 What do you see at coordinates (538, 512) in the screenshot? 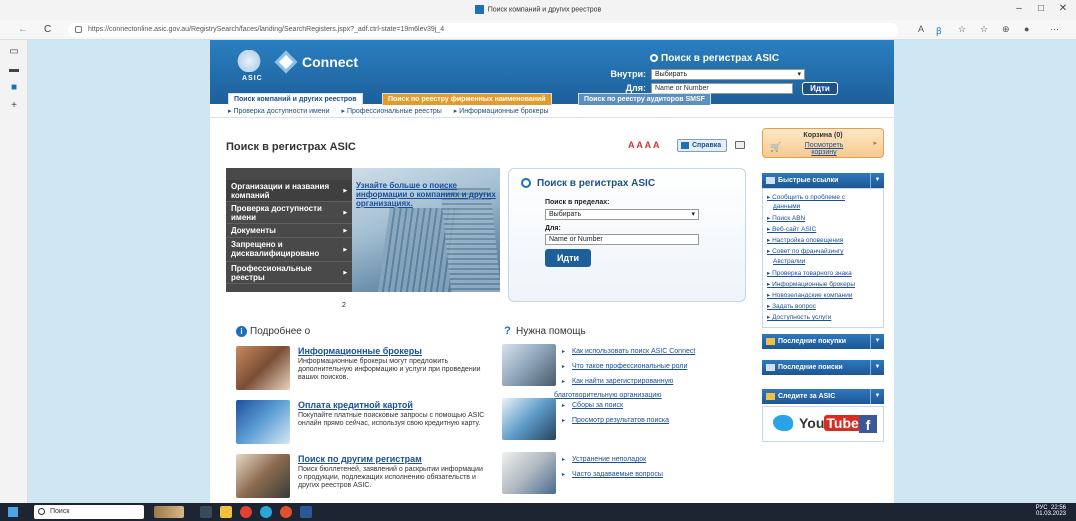
I see `taskbar: Поиск РУС 22:56 01.03.2023` at bounding box center [538, 512].